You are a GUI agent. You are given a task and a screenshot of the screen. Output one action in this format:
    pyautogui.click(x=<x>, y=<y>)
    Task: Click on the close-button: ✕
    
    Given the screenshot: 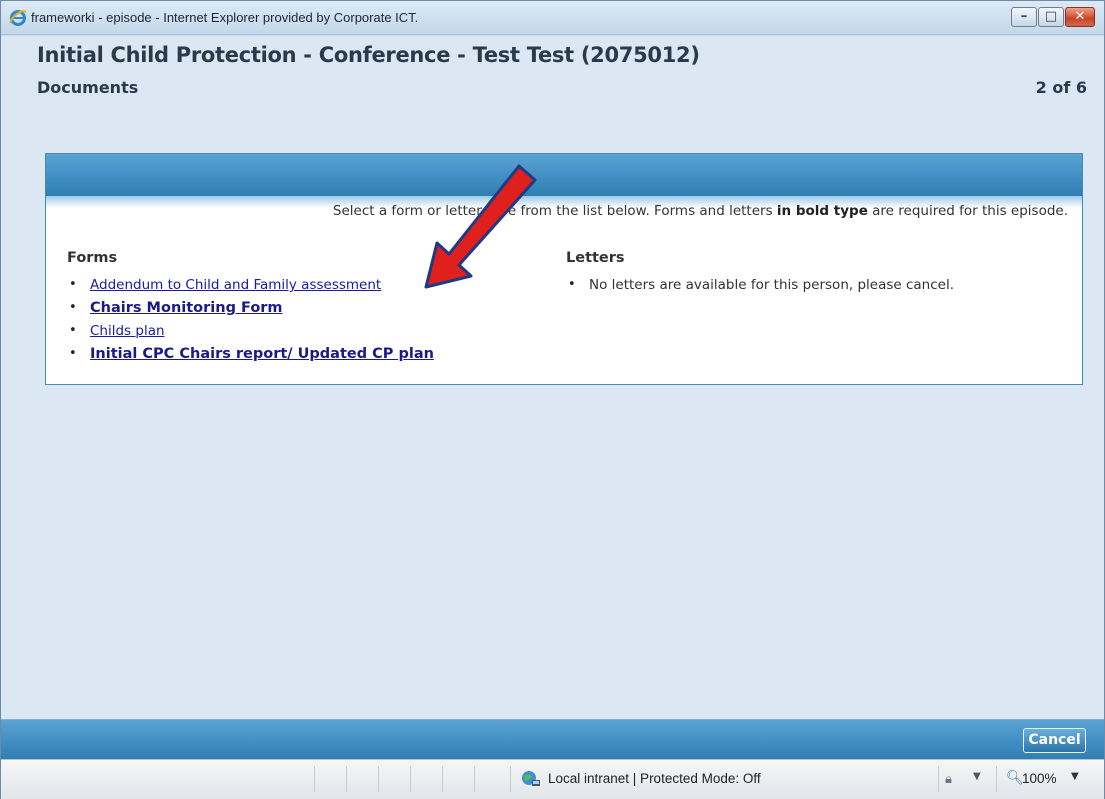 What is the action you would take?
    pyautogui.click(x=1080, y=17)
    